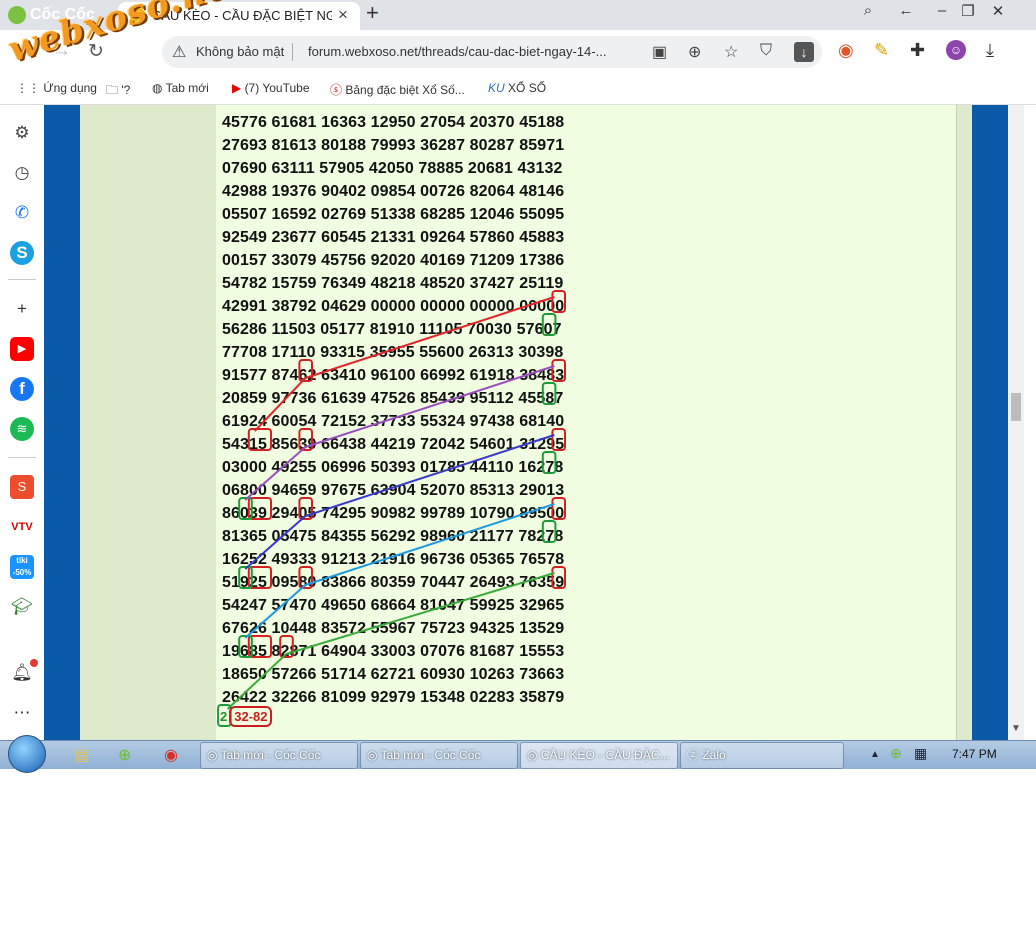 The width and height of the screenshot is (1036, 952). I want to click on bookmark-folder: 🗀 '?, so click(118, 91).